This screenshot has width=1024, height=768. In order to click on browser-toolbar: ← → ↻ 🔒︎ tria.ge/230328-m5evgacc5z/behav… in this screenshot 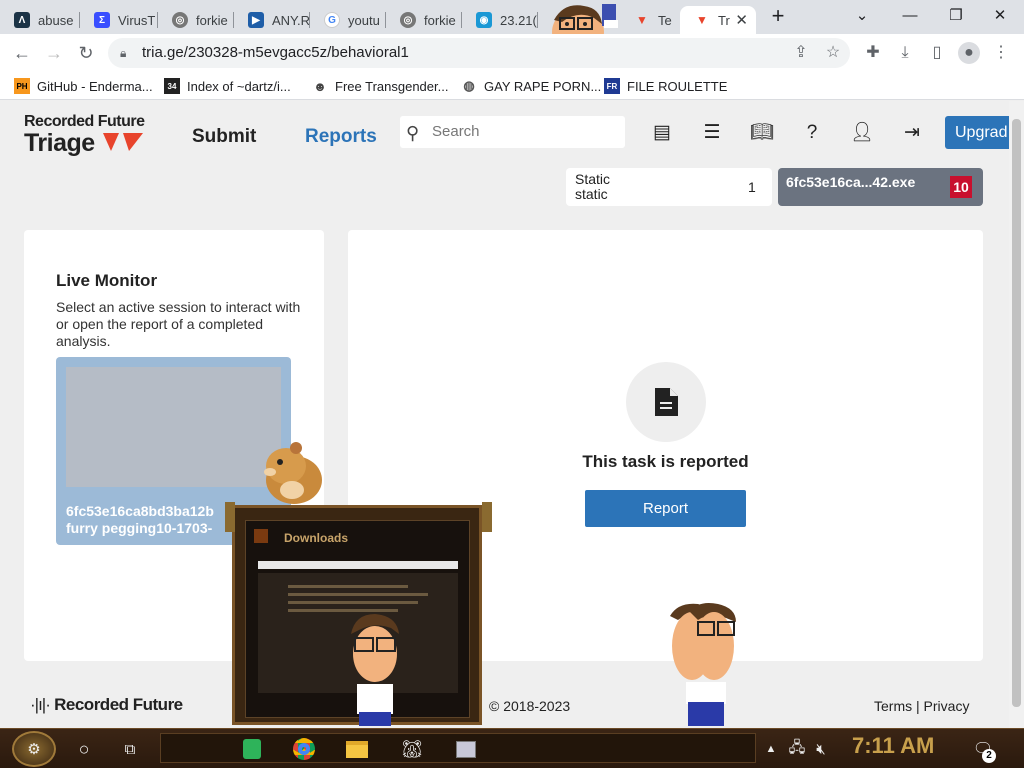, I will do `click(512, 53)`.